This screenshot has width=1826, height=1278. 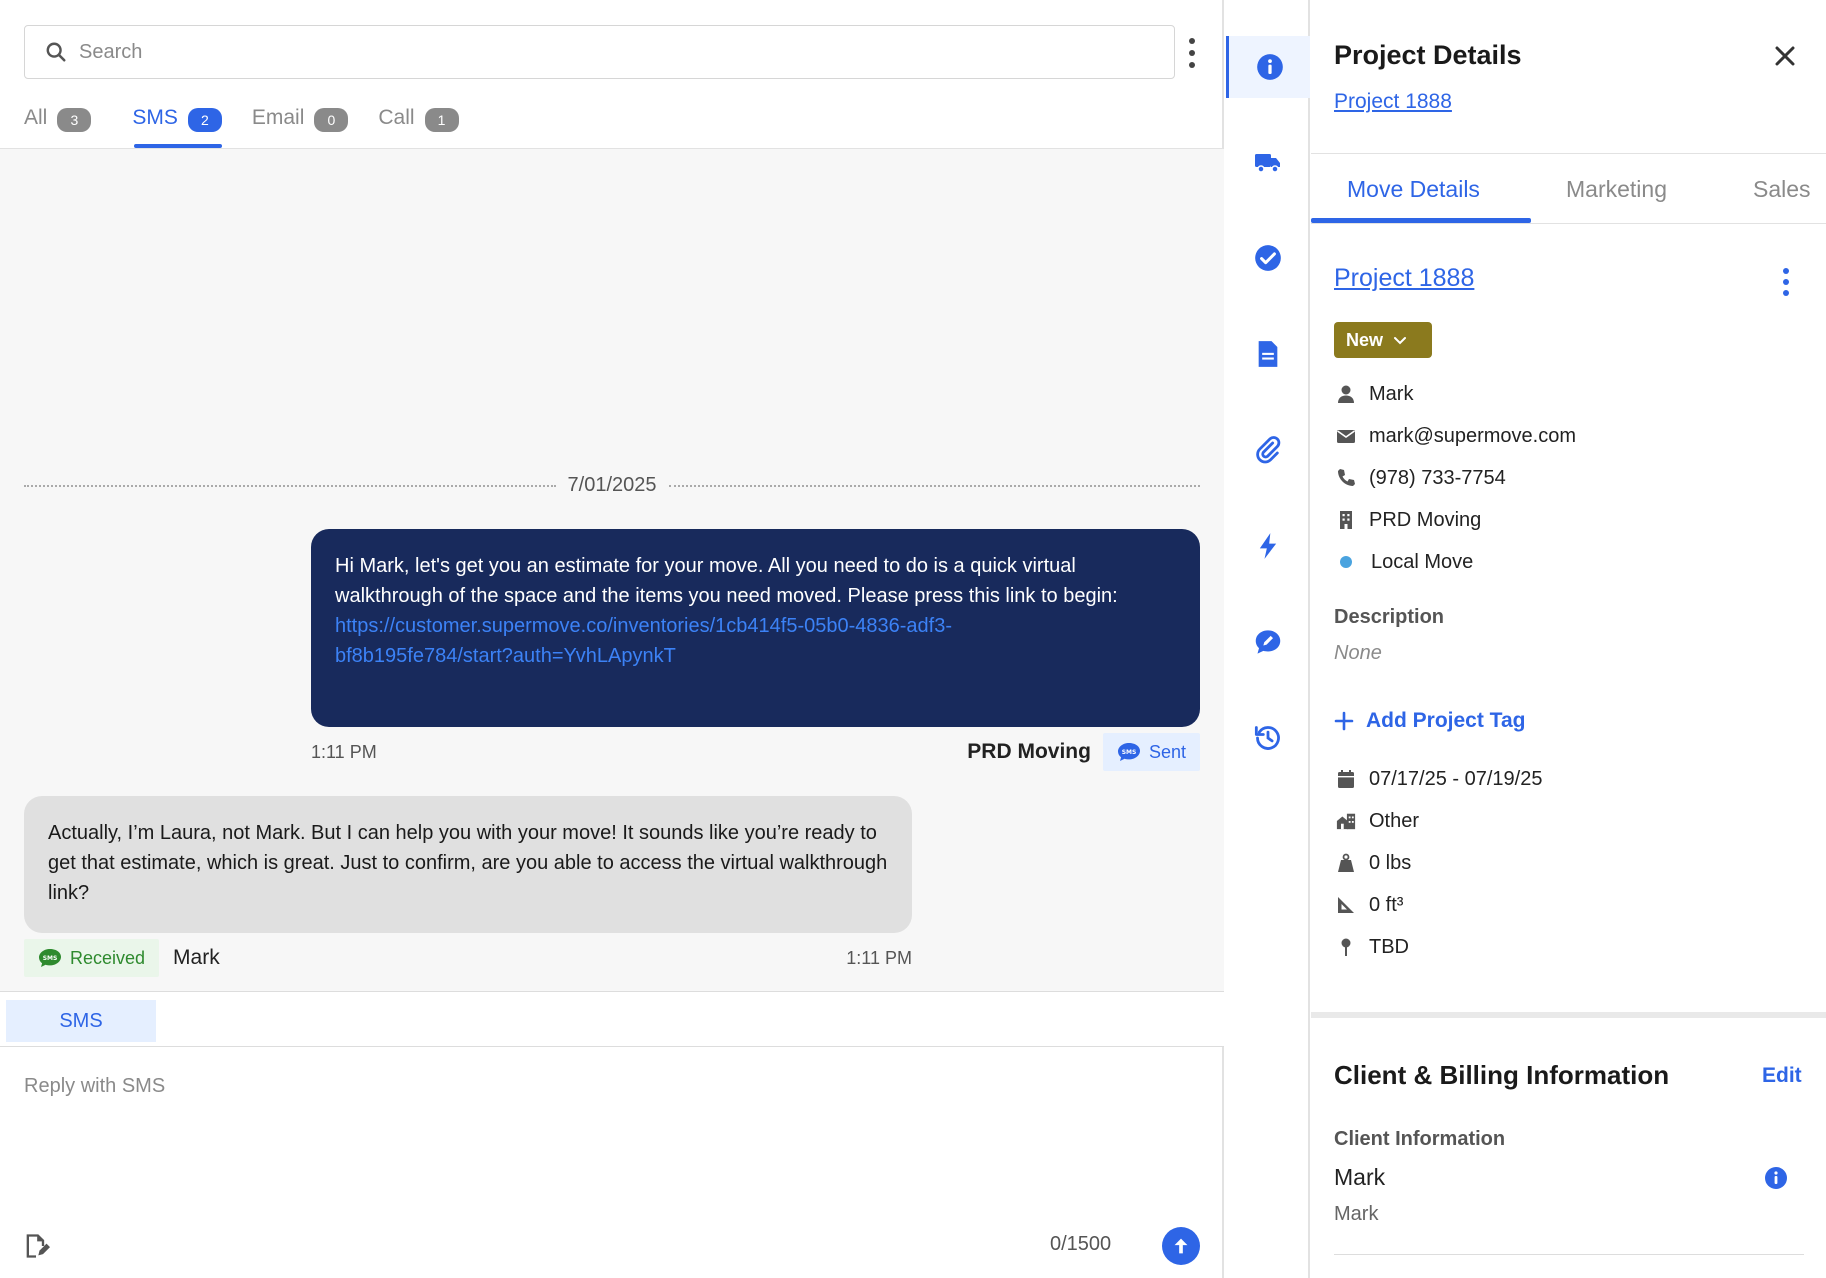 What do you see at coordinates (204, 120) in the screenshot?
I see `count-badge: 2` at bounding box center [204, 120].